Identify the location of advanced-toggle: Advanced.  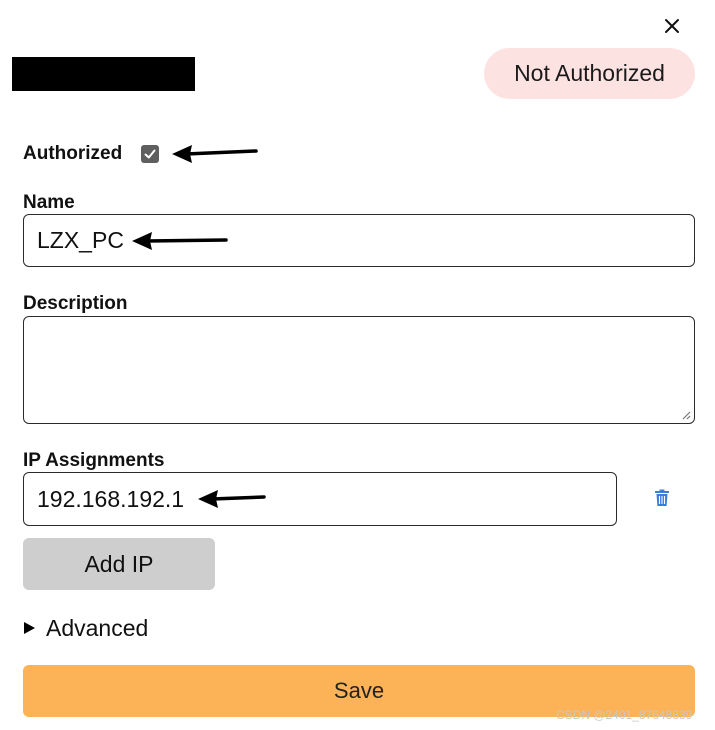
(85, 628).